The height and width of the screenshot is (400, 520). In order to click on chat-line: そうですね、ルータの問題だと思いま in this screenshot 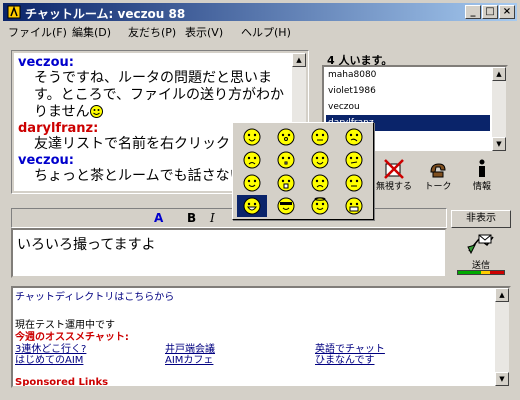, I will do `click(153, 78)`.